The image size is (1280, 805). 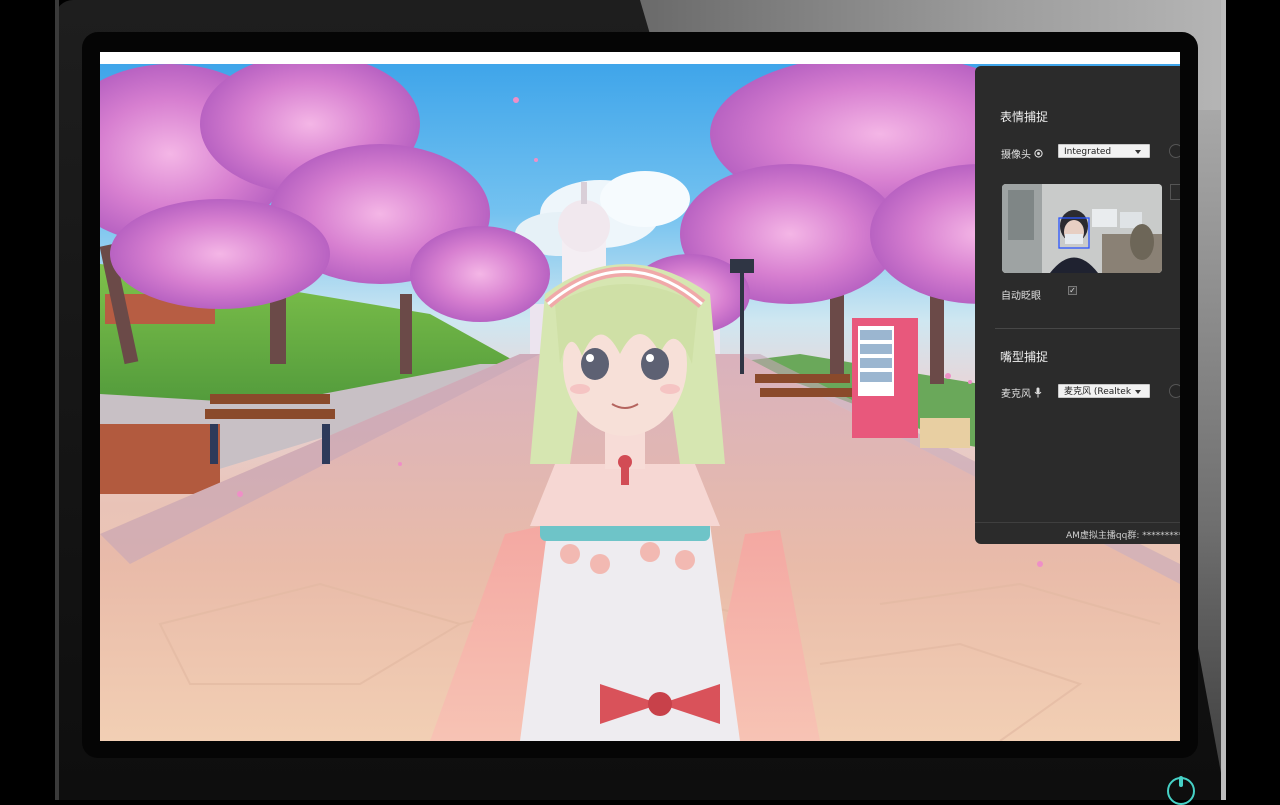 I want to click on microphone-icon, so click(x=1038, y=394).